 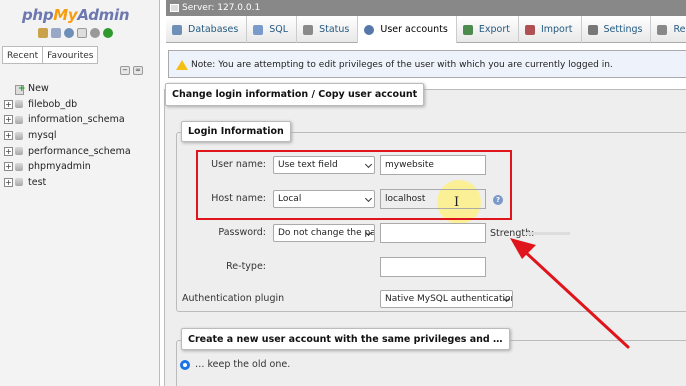 I want to click on settings-icon, so click(x=95, y=33).